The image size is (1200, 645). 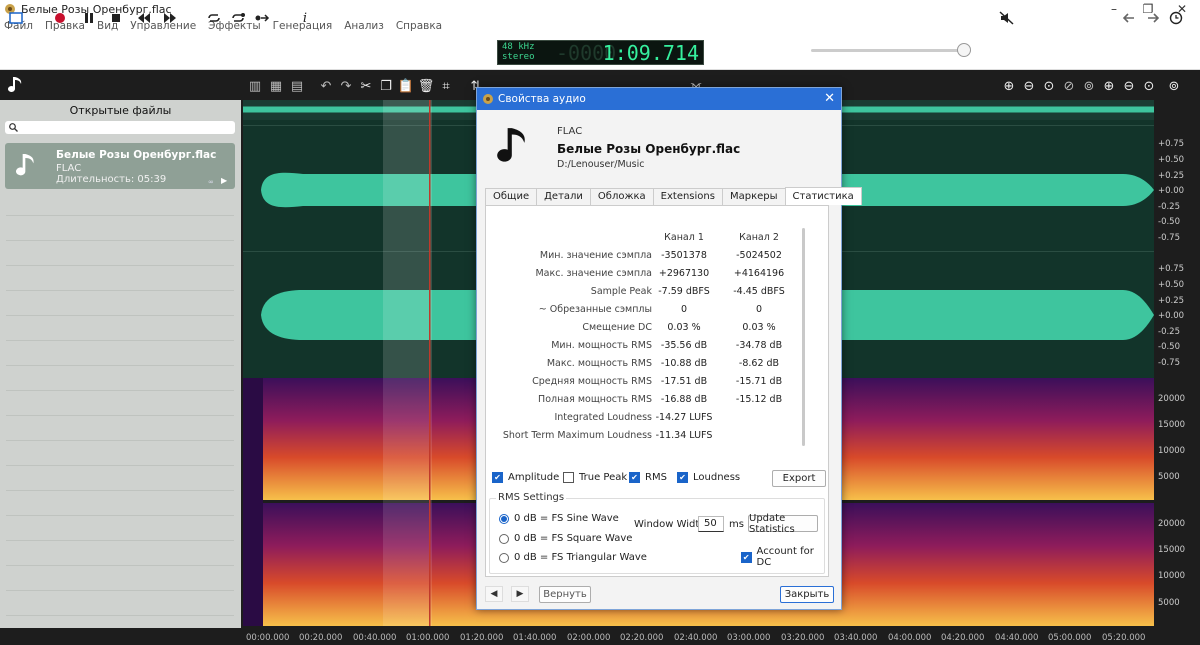 I want to click on zoom-selection-icon: ⊙, so click(x=1049, y=86).